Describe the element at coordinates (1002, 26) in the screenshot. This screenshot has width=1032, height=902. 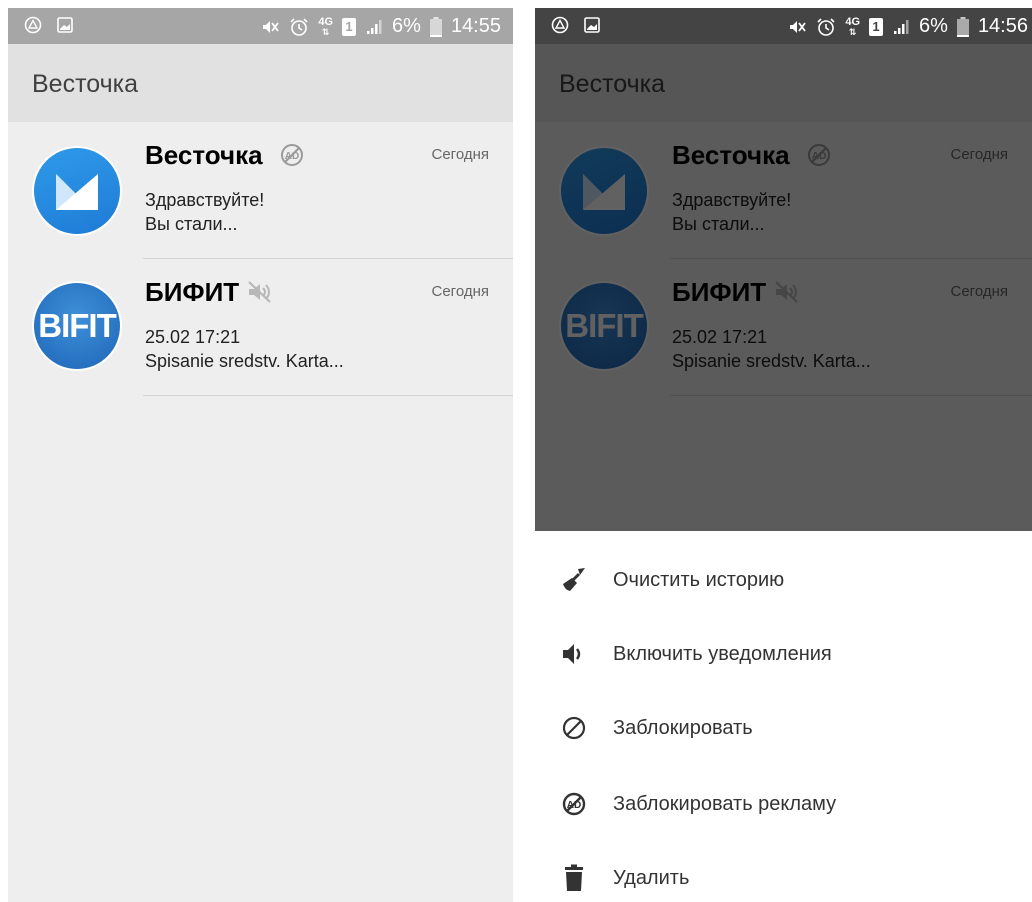
I see `status-time: 14:56` at that location.